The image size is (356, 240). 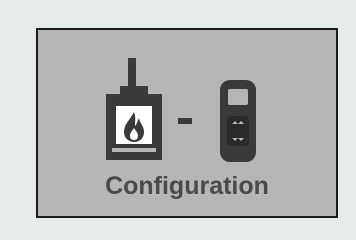 What do you see at coordinates (187, 186) in the screenshot?
I see `configuration-label: Configuration` at bounding box center [187, 186].